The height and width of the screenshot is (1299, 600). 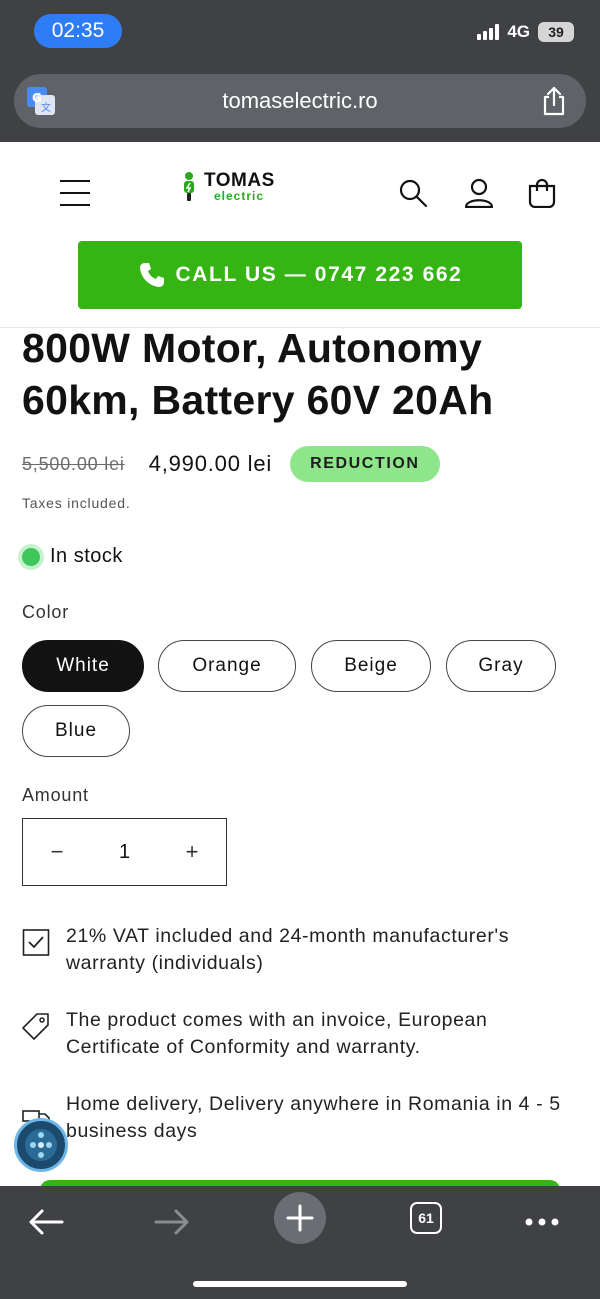 What do you see at coordinates (518, 31) in the screenshot?
I see `network-type: 4G` at bounding box center [518, 31].